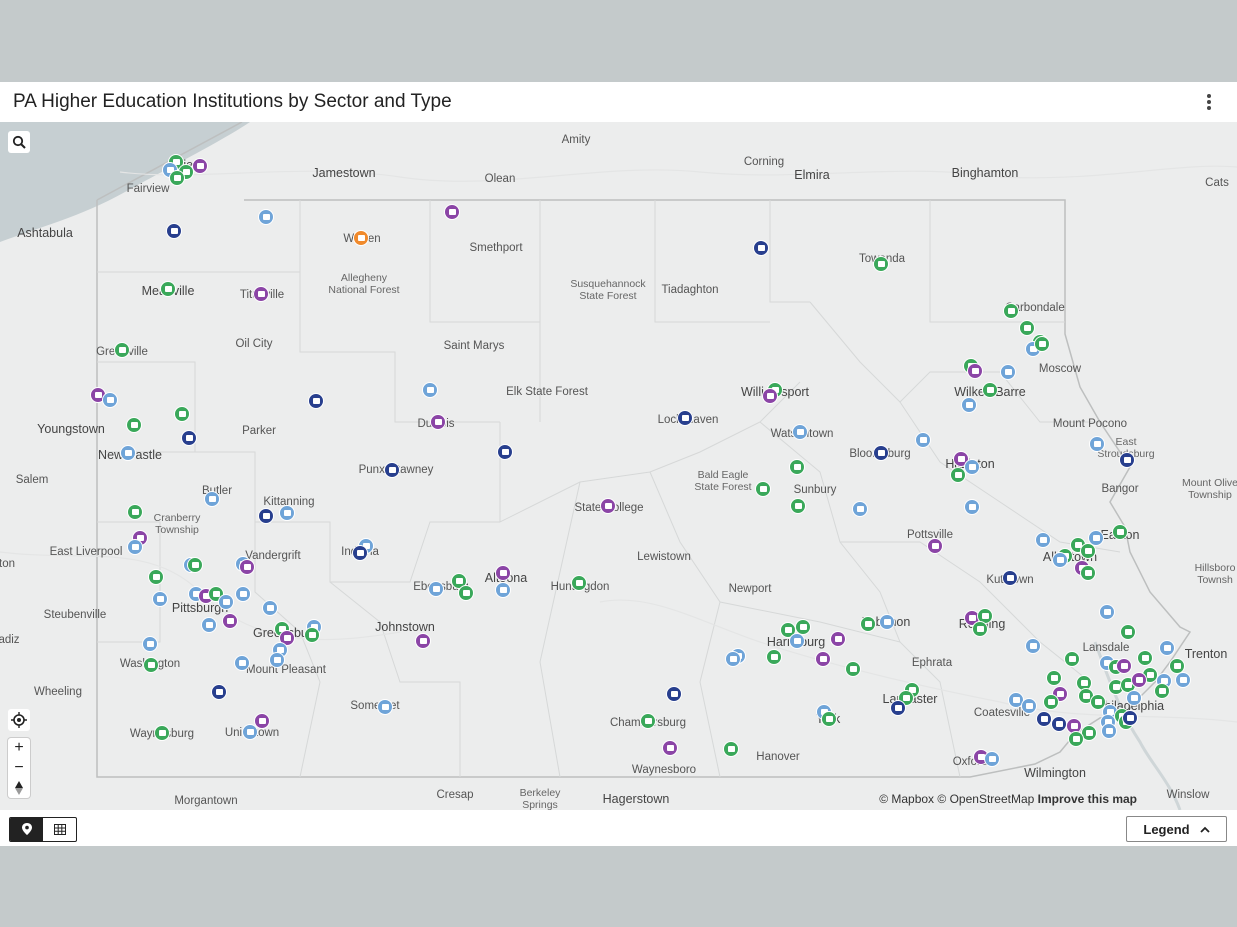  Describe the element at coordinates (19, 788) in the screenshot. I see `compass-icon` at that location.